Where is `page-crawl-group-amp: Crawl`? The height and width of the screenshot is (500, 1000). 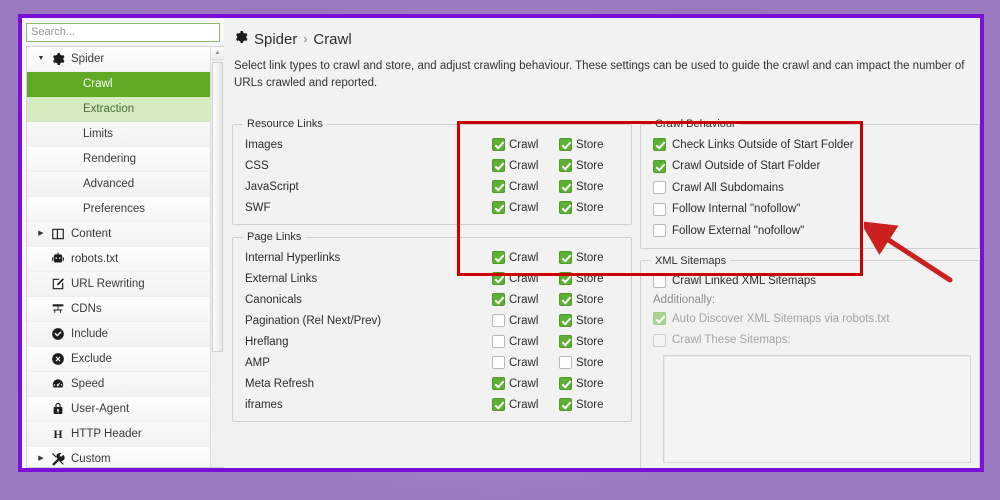
page-crawl-group-amp: Crawl is located at coordinates (525, 362).